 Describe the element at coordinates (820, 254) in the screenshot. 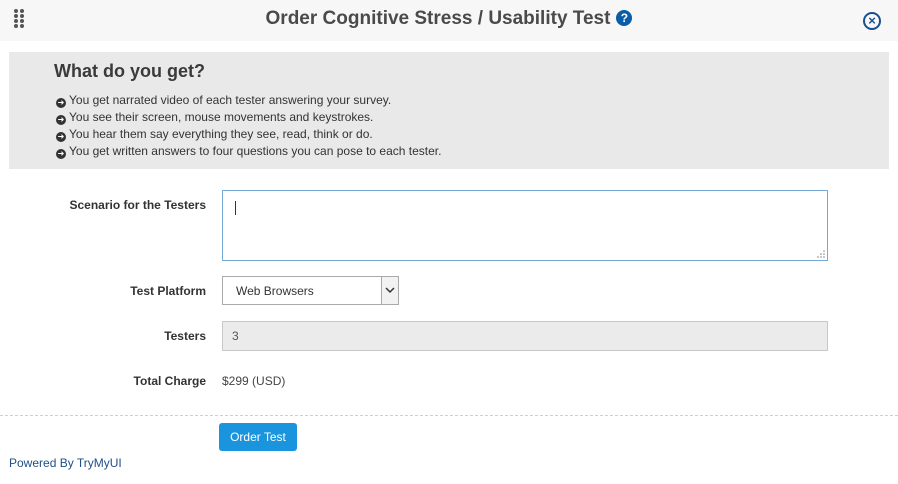

I see `resize-grip-icon` at that location.